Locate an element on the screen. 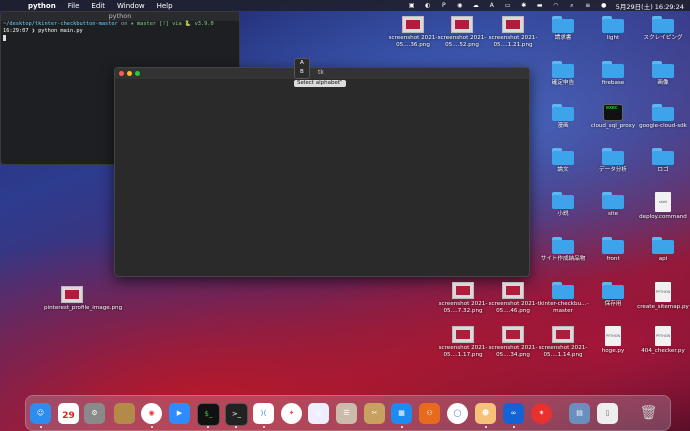 The image size is (690, 431). document-stack-icon: ▯ is located at coordinates (607, 413).